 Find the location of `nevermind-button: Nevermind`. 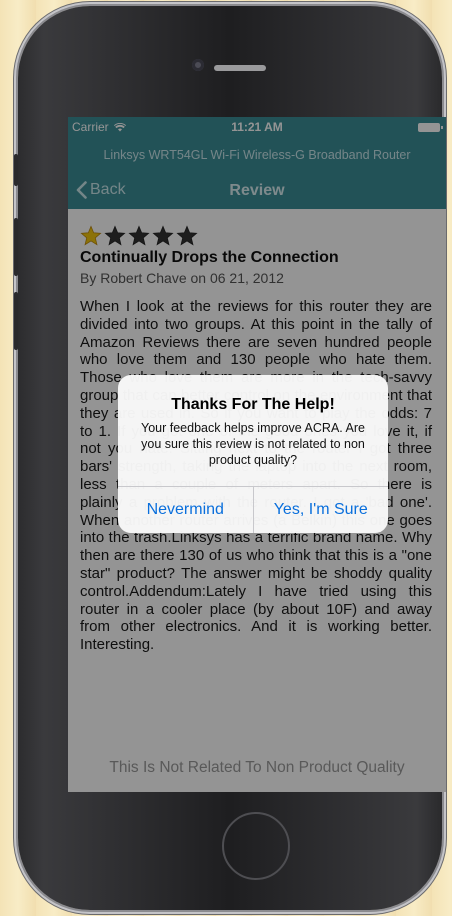

nevermind-button: Nevermind is located at coordinates (186, 510).